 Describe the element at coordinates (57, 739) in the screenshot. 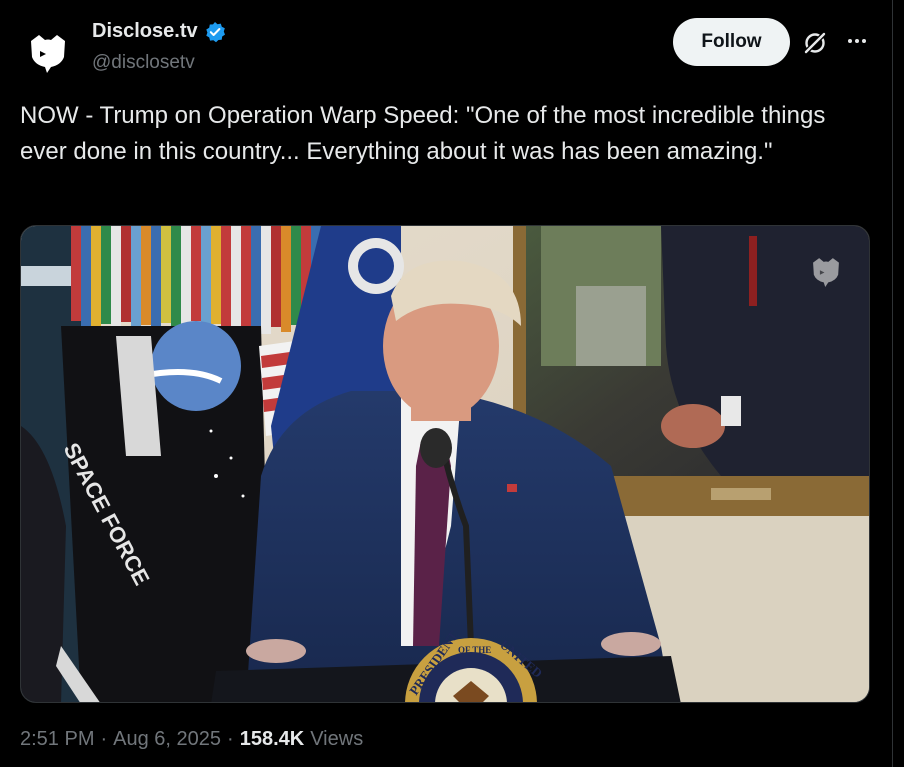

I see `tweet-time: 2:51 PM` at that location.